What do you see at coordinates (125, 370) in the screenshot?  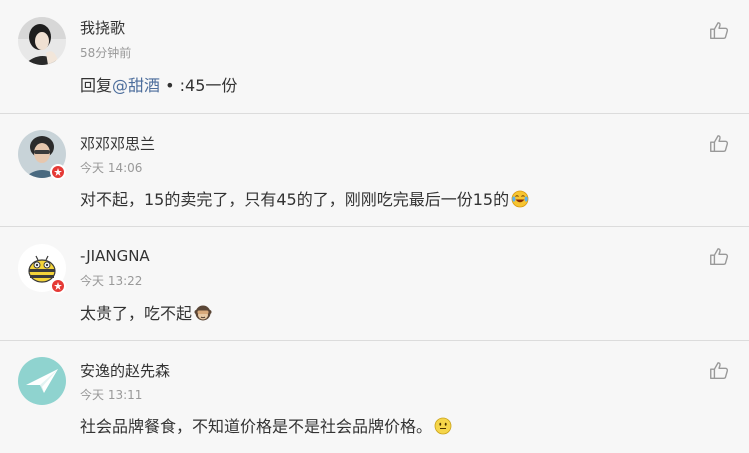 I see `comment-username: 安逸的赵先森` at bounding box center [125, 370].